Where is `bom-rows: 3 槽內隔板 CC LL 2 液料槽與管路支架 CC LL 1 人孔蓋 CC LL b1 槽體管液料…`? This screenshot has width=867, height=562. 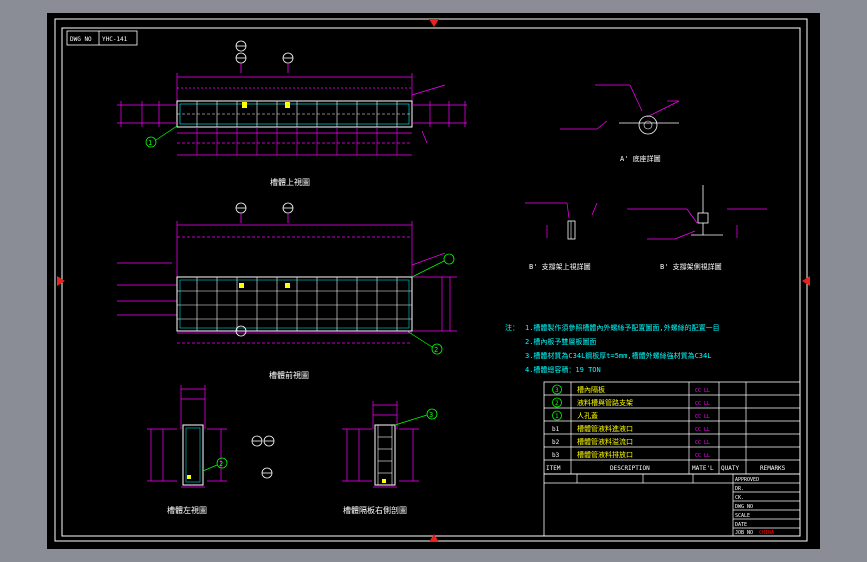
bom-rows: 3 槽內隔板 CC LL 2 液料槽與管路支架 CC LL 1 人孔蓋 CC LL b1 槽體管液料… is located at coordinates (631, 421).